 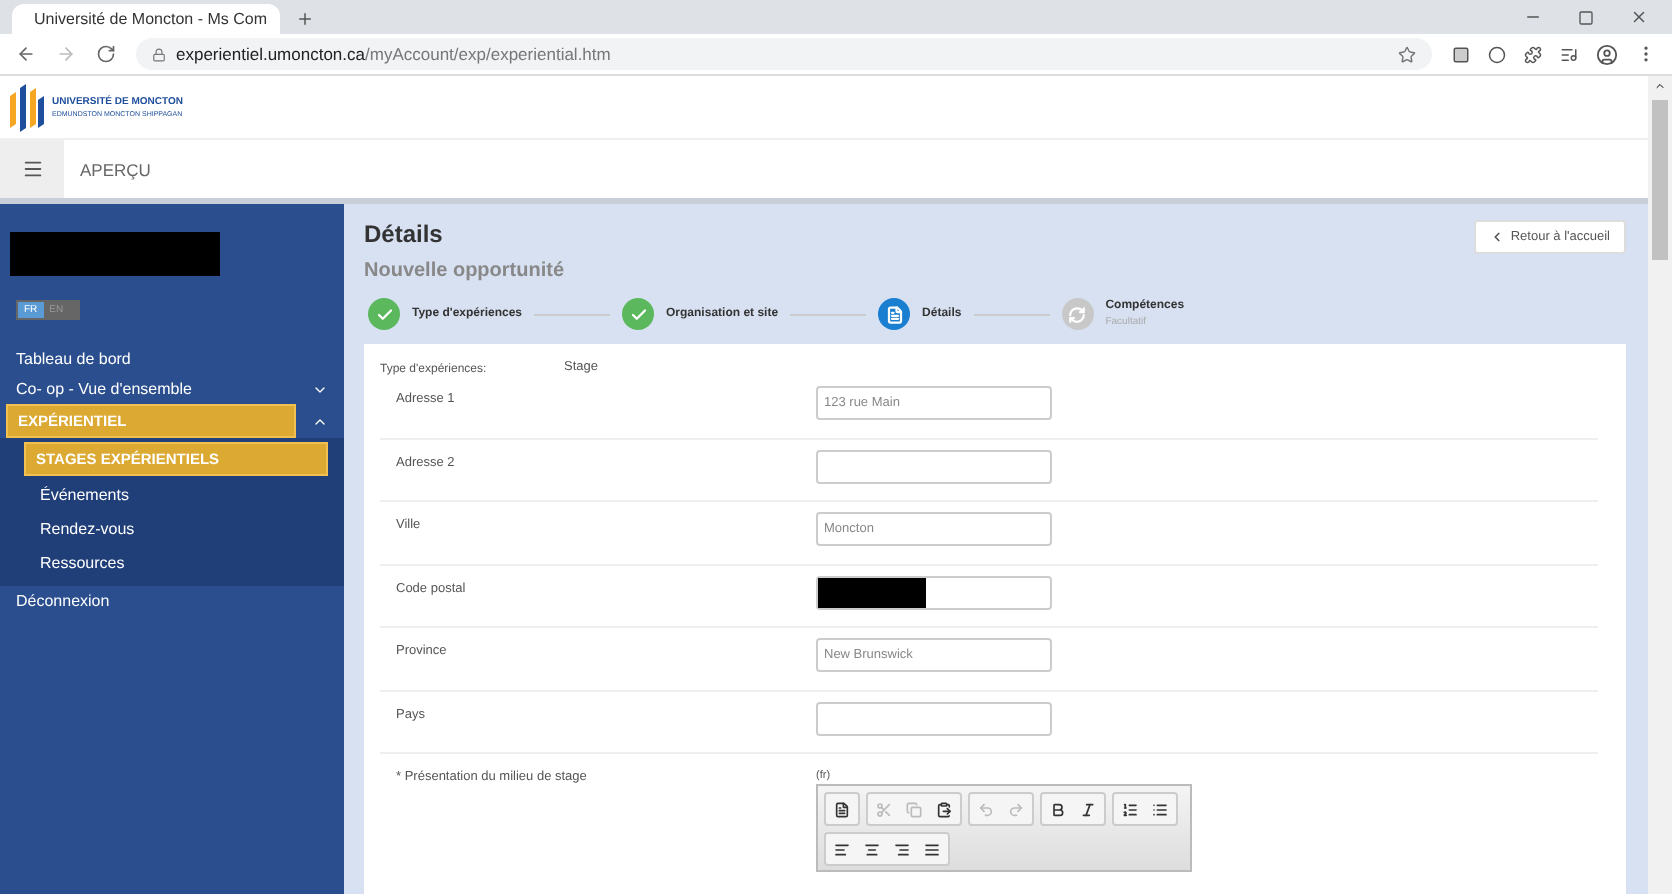 I want to click on reload-icon, so click(x=106, y=54).